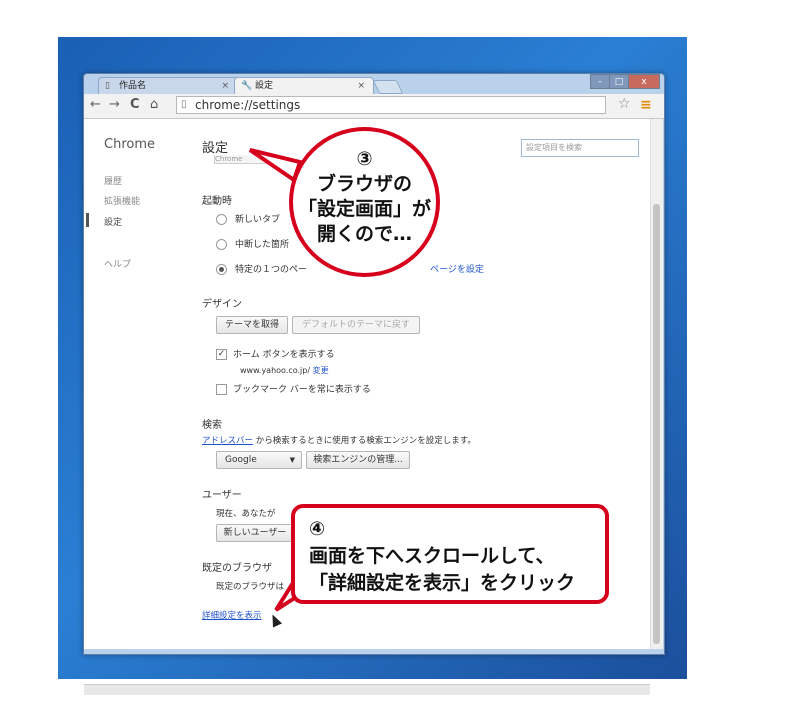  What do you see at coordinates (624, 104) in the screenshot?
I see `bookmark-star-icon: ☆` at bounding box center [624, 104].